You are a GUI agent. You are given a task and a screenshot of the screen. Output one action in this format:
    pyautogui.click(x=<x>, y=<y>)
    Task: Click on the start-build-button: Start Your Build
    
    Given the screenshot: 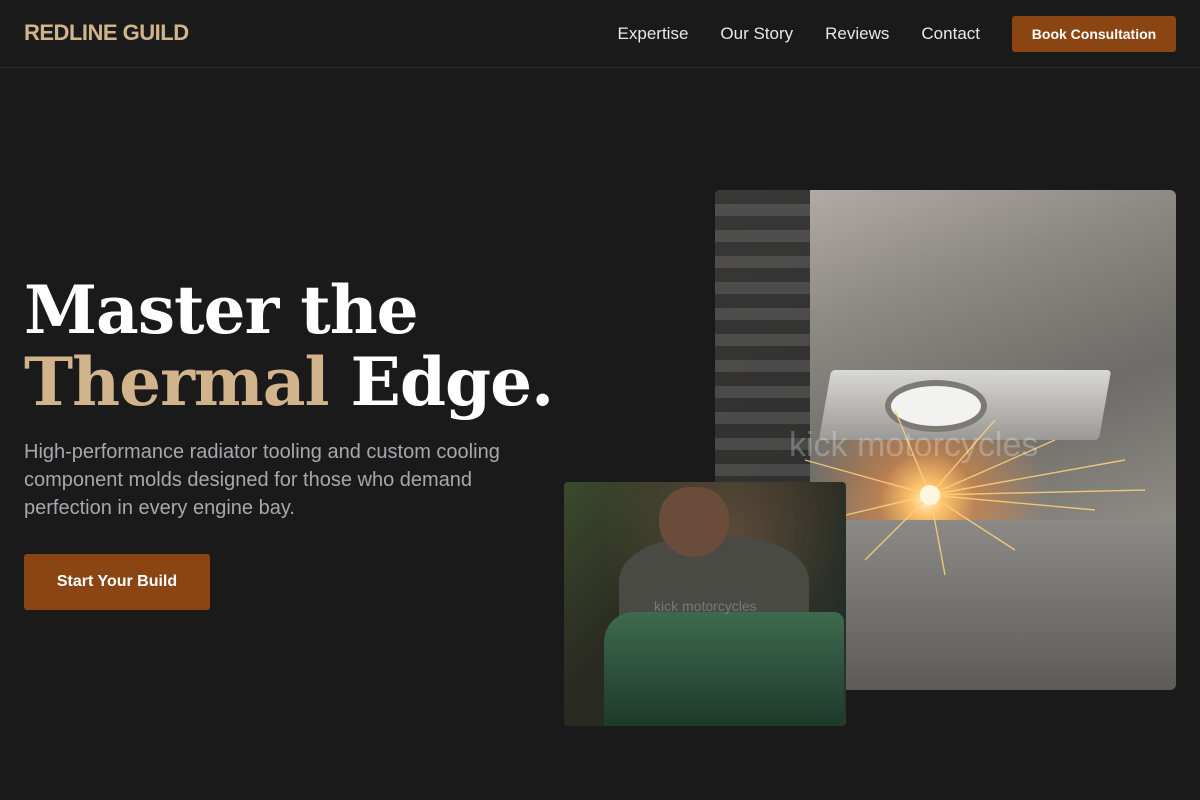 What is the action you would take?
    pyautogui.click(x=117, y=582)
    